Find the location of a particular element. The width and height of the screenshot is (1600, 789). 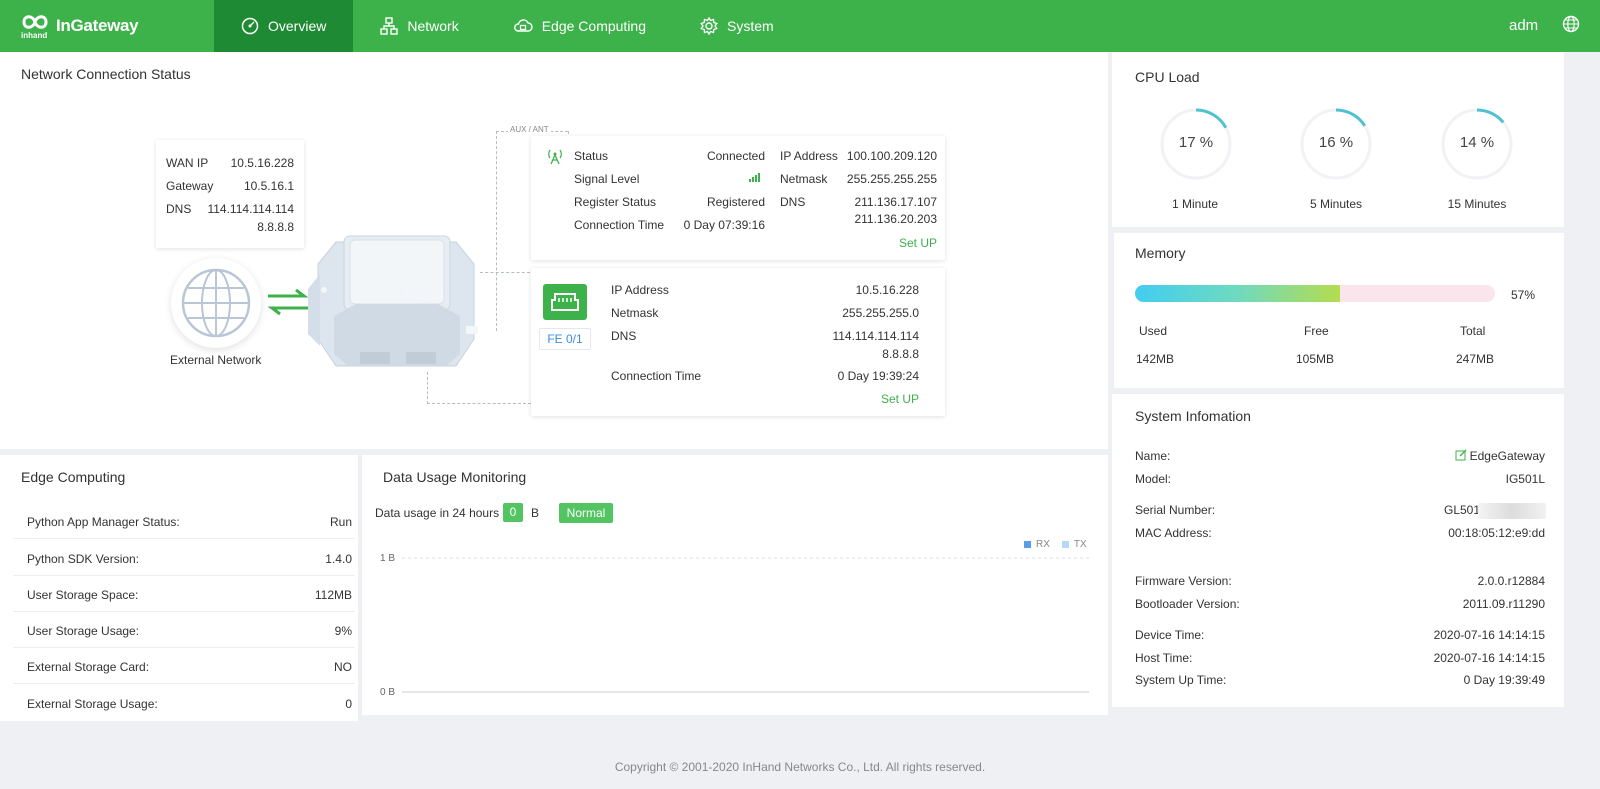

main-nav: Overview Network Edge Computing System is located at coordinates (507, 26).